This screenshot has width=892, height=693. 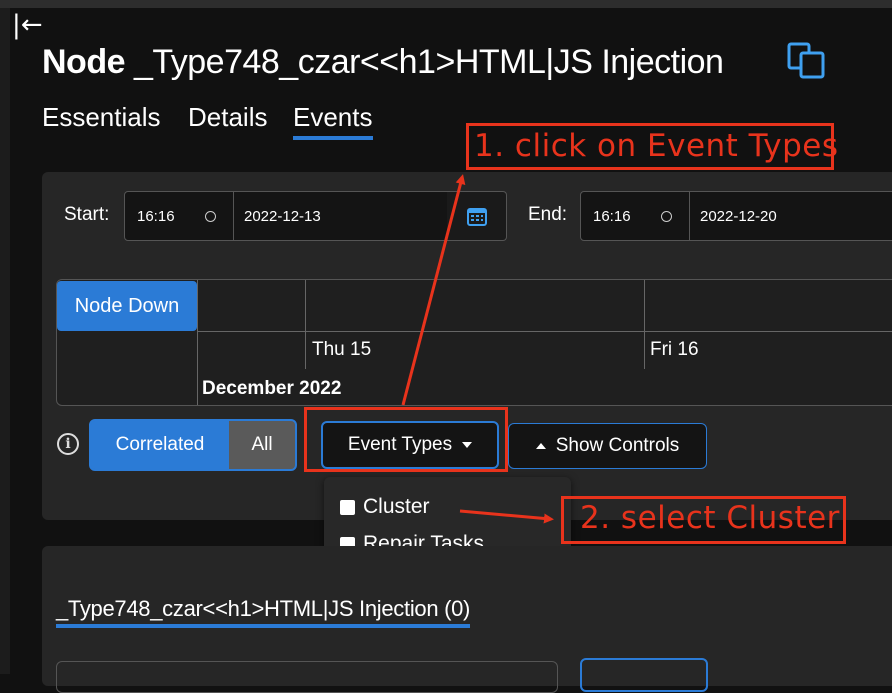 What do you see at coordinates (506, 516) in the screenshot?
I see `annotation-arrow-step2` at bounding box center [506, 516].